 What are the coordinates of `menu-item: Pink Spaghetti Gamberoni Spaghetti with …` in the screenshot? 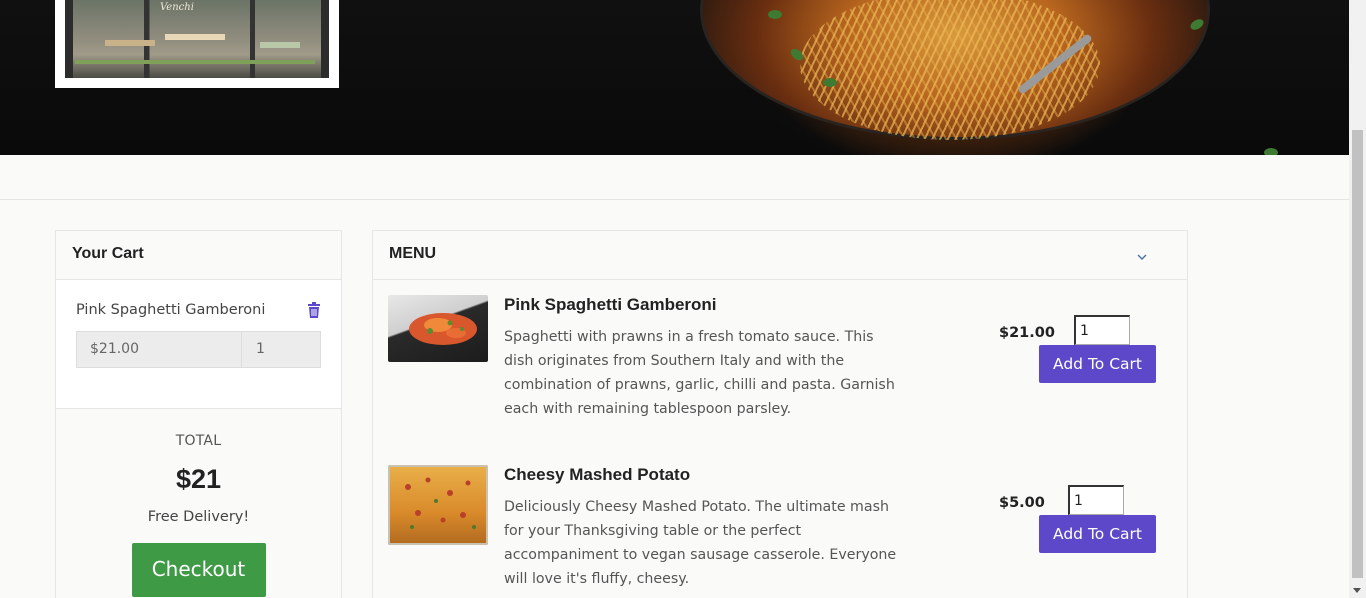 It's located at (783, 360).